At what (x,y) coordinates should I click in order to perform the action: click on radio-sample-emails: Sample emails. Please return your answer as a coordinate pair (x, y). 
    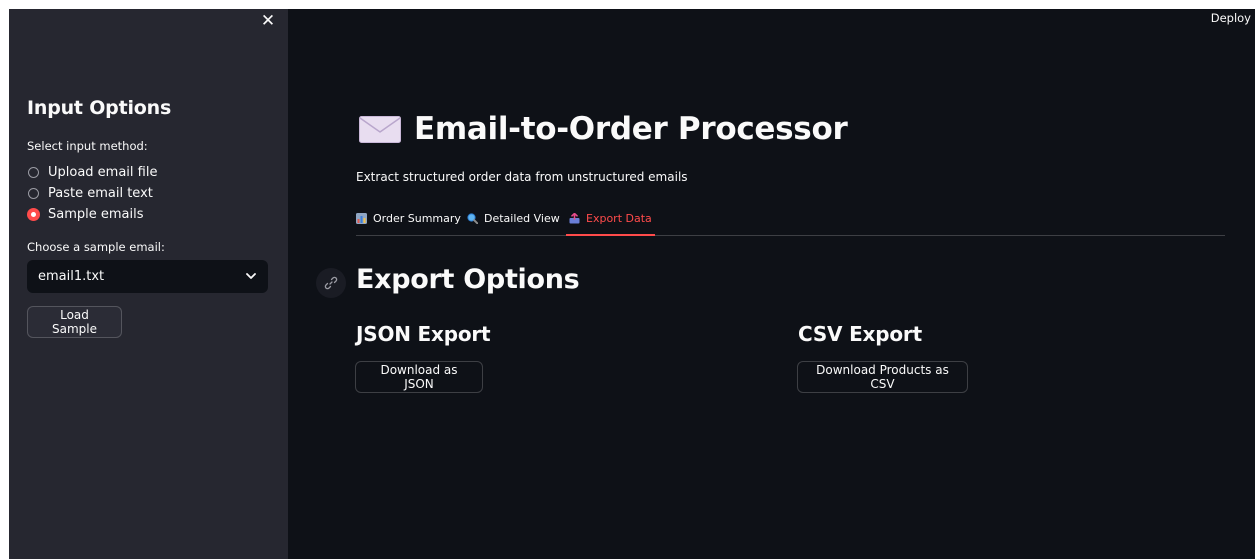
    Looking at the image, I should click on (92, 214).